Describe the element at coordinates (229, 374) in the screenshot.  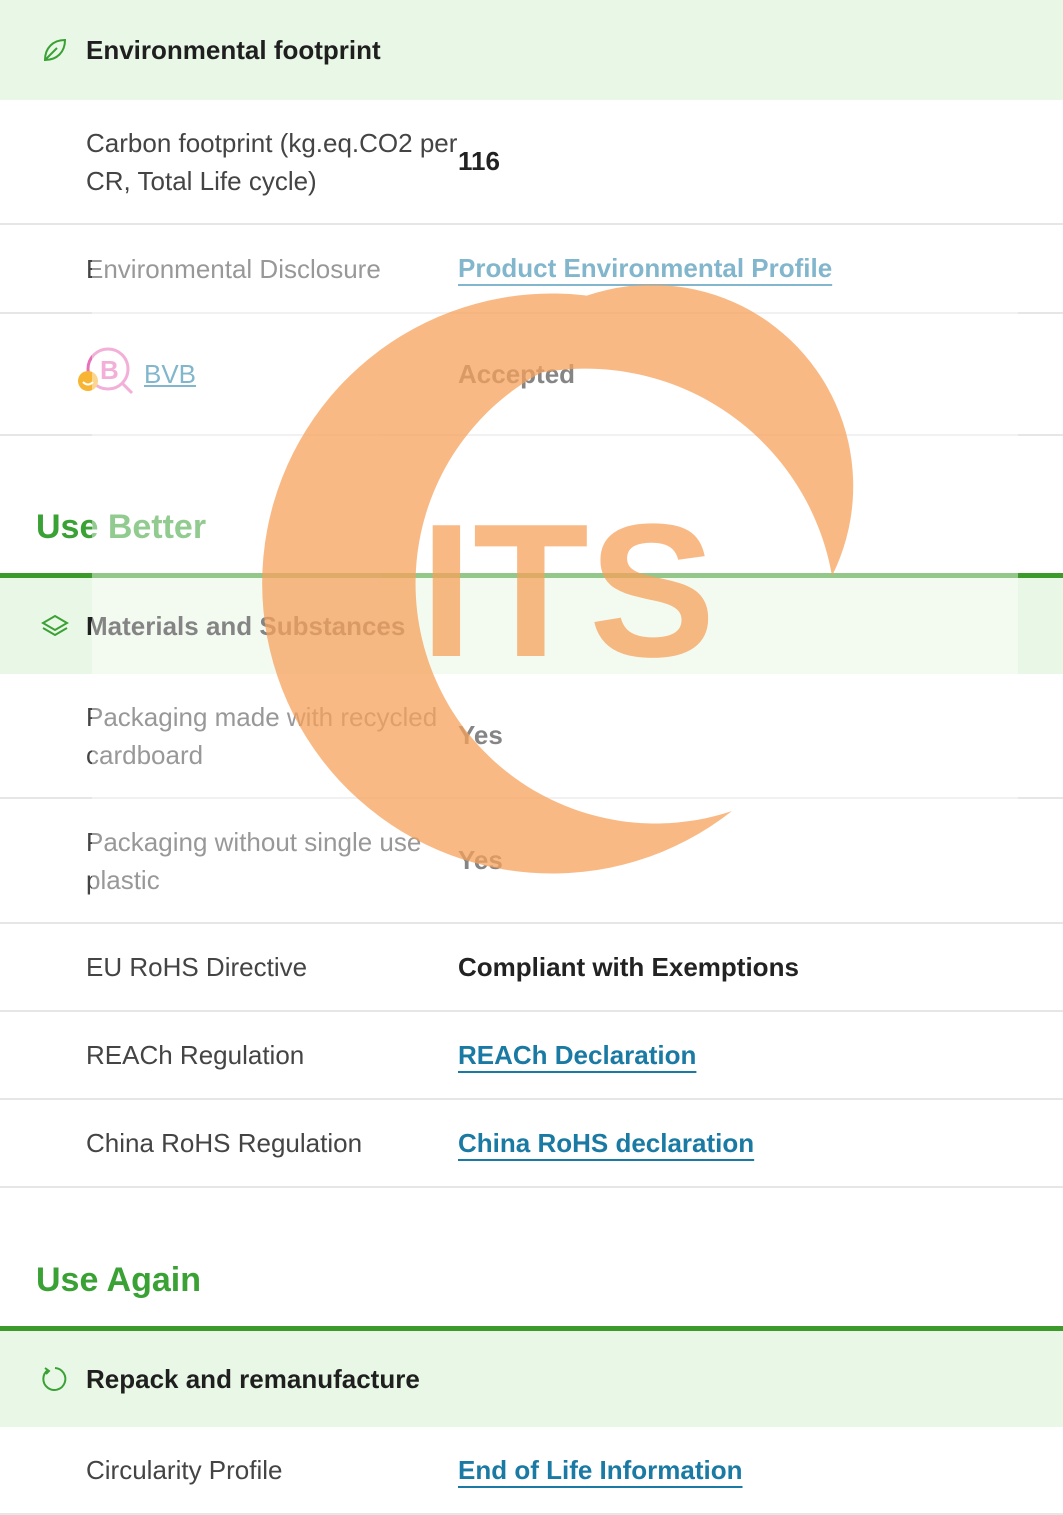
I see `row-label: B BVB` at that location.